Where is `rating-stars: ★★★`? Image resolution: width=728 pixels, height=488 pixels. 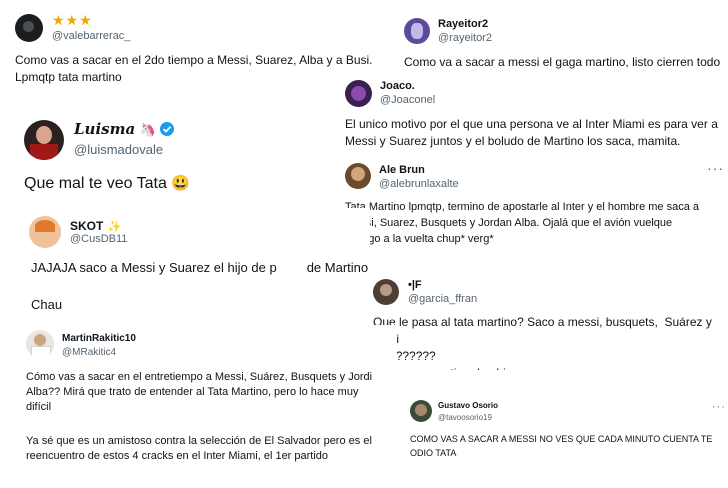 rating-stars: ★★★ is located at coordinates (72, 20).